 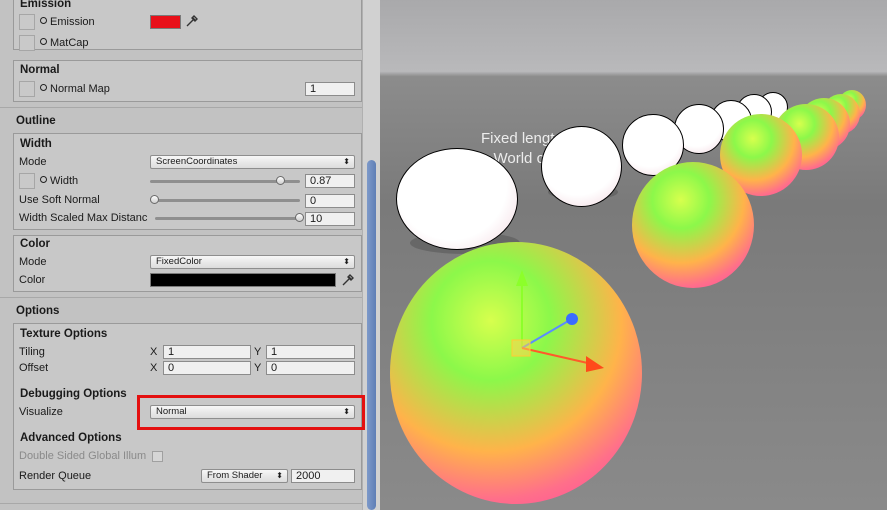 I want to click on color-mode-dropdown: FixedColor ⬍, so click(x=252, y=262).